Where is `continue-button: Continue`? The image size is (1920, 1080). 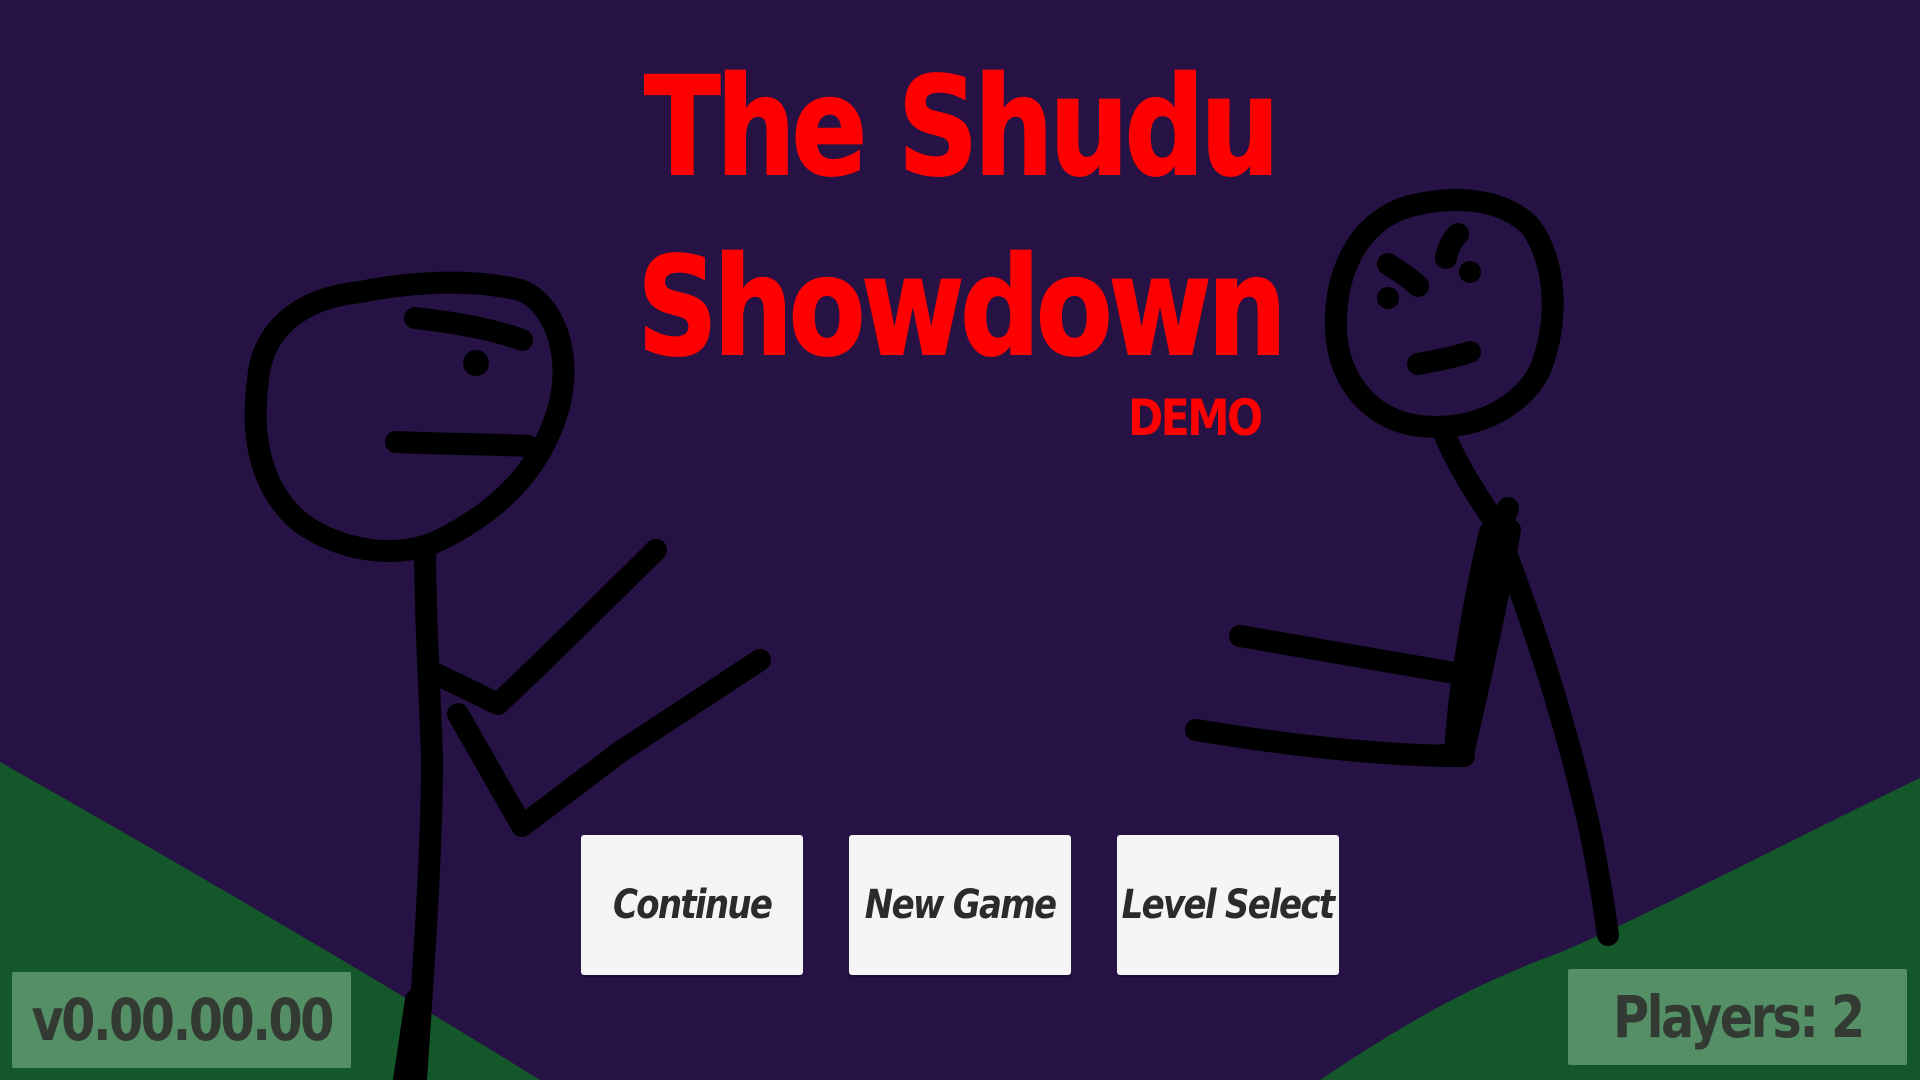 continue-button: Continue is located at coordinates (692, 905).